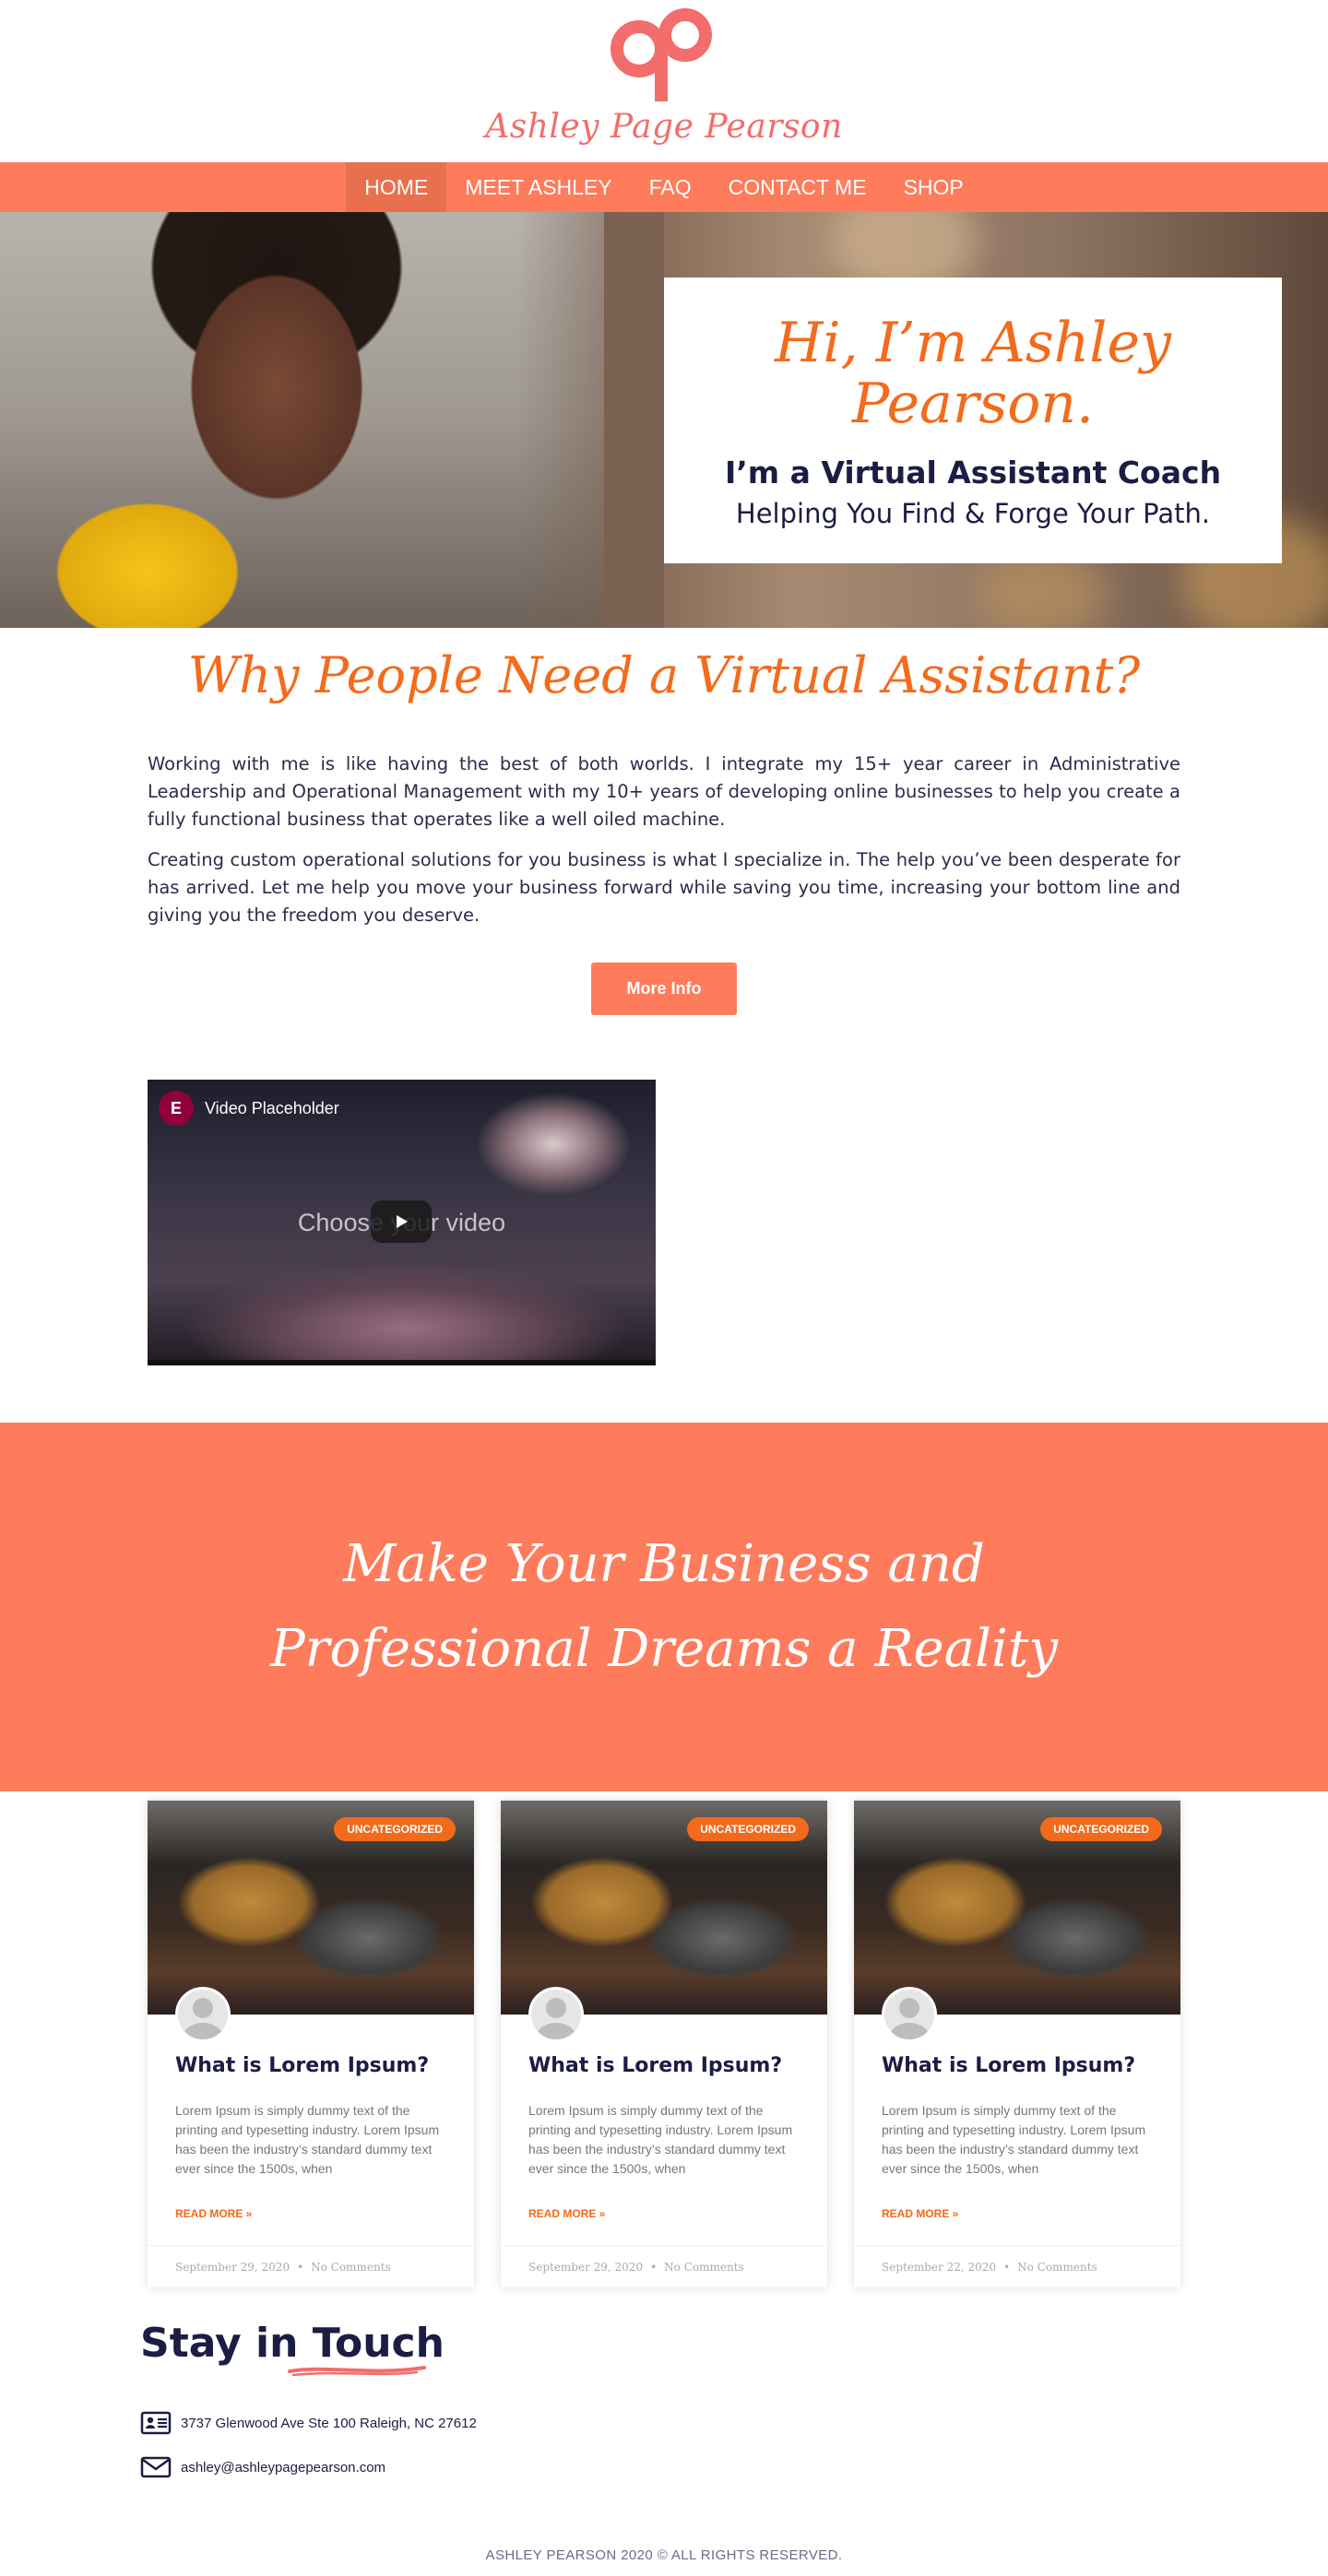 The width and height of the screenshot is (1328, 2576). I want to click on post-meta: September 22, 2020 • No Comments, so click(1017, 2266).